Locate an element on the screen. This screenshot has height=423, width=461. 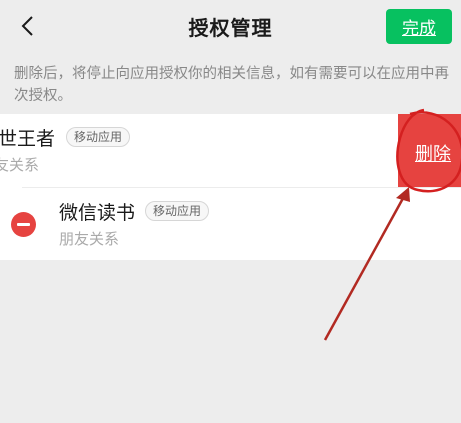
app-name: 世王者 is located at coordinates (28, 139).